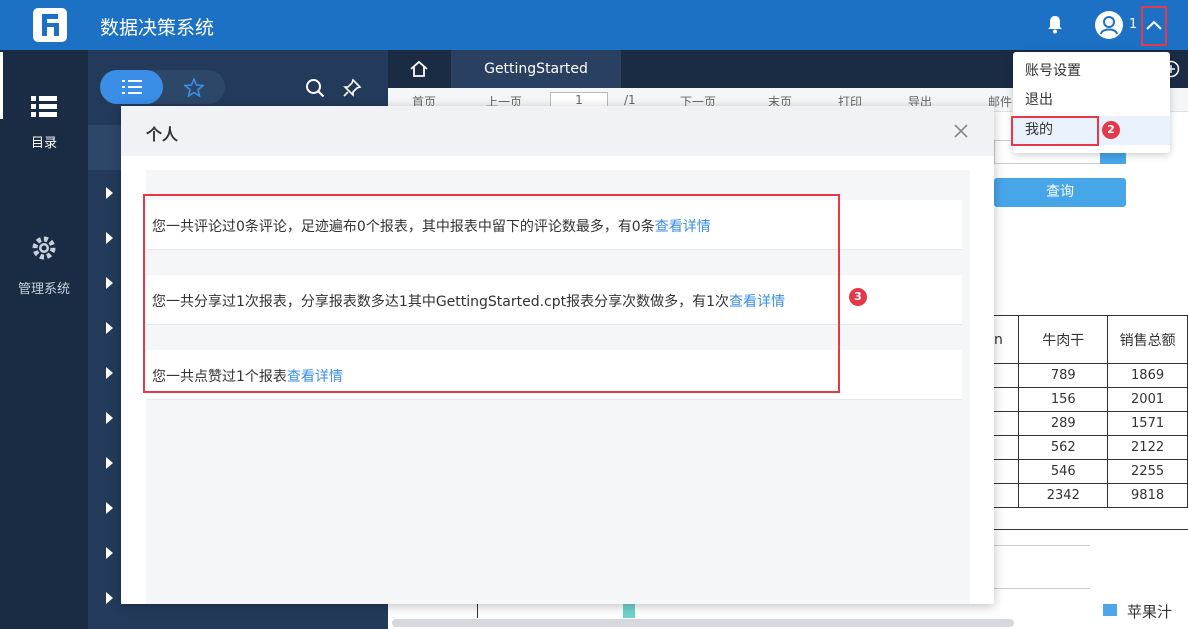 The height and width of the screenshot is (629, 1188). What do you see at coordinates (43, 143) in the screenshot?
I see `rail-label-directory: 目录` at bounding box center [43, 143].